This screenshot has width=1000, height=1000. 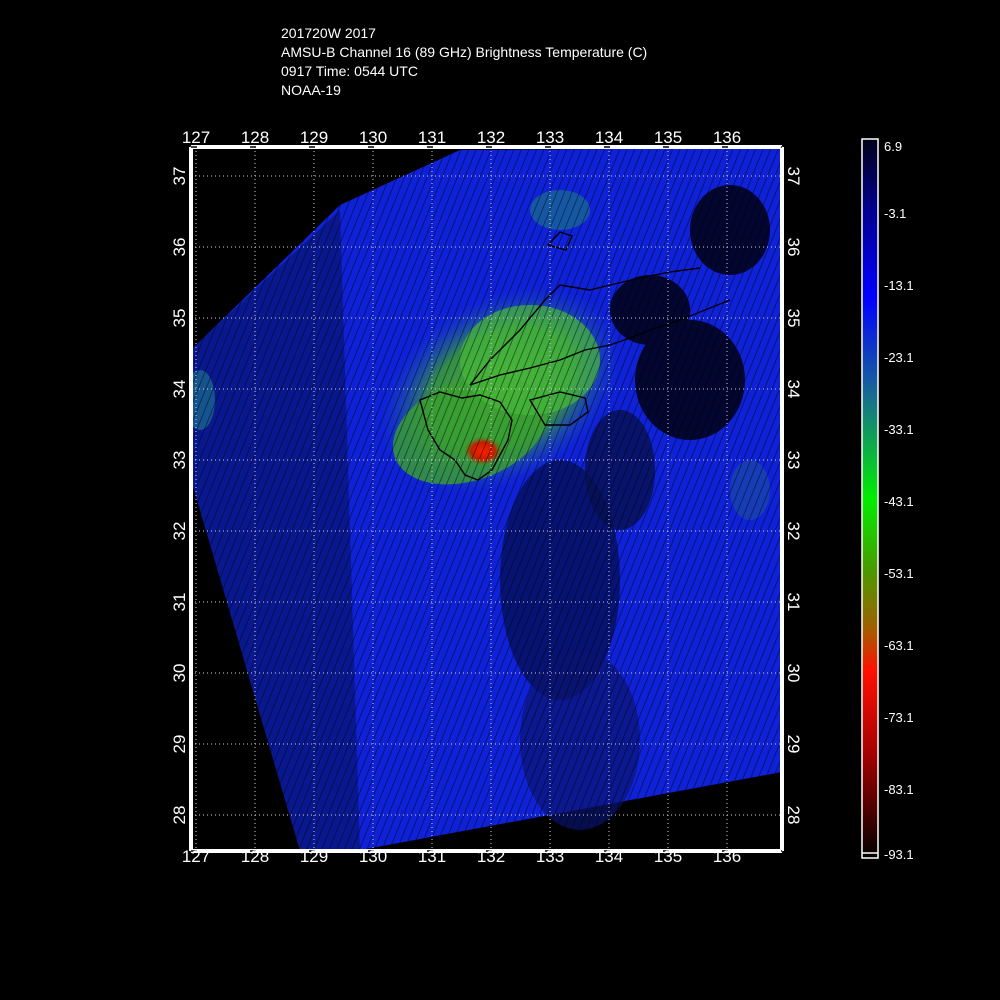 What do you see at coordinates (899, 285) in the screenshot?
I see `colorbar-label: -13.1` at bounding box center [899, 285].